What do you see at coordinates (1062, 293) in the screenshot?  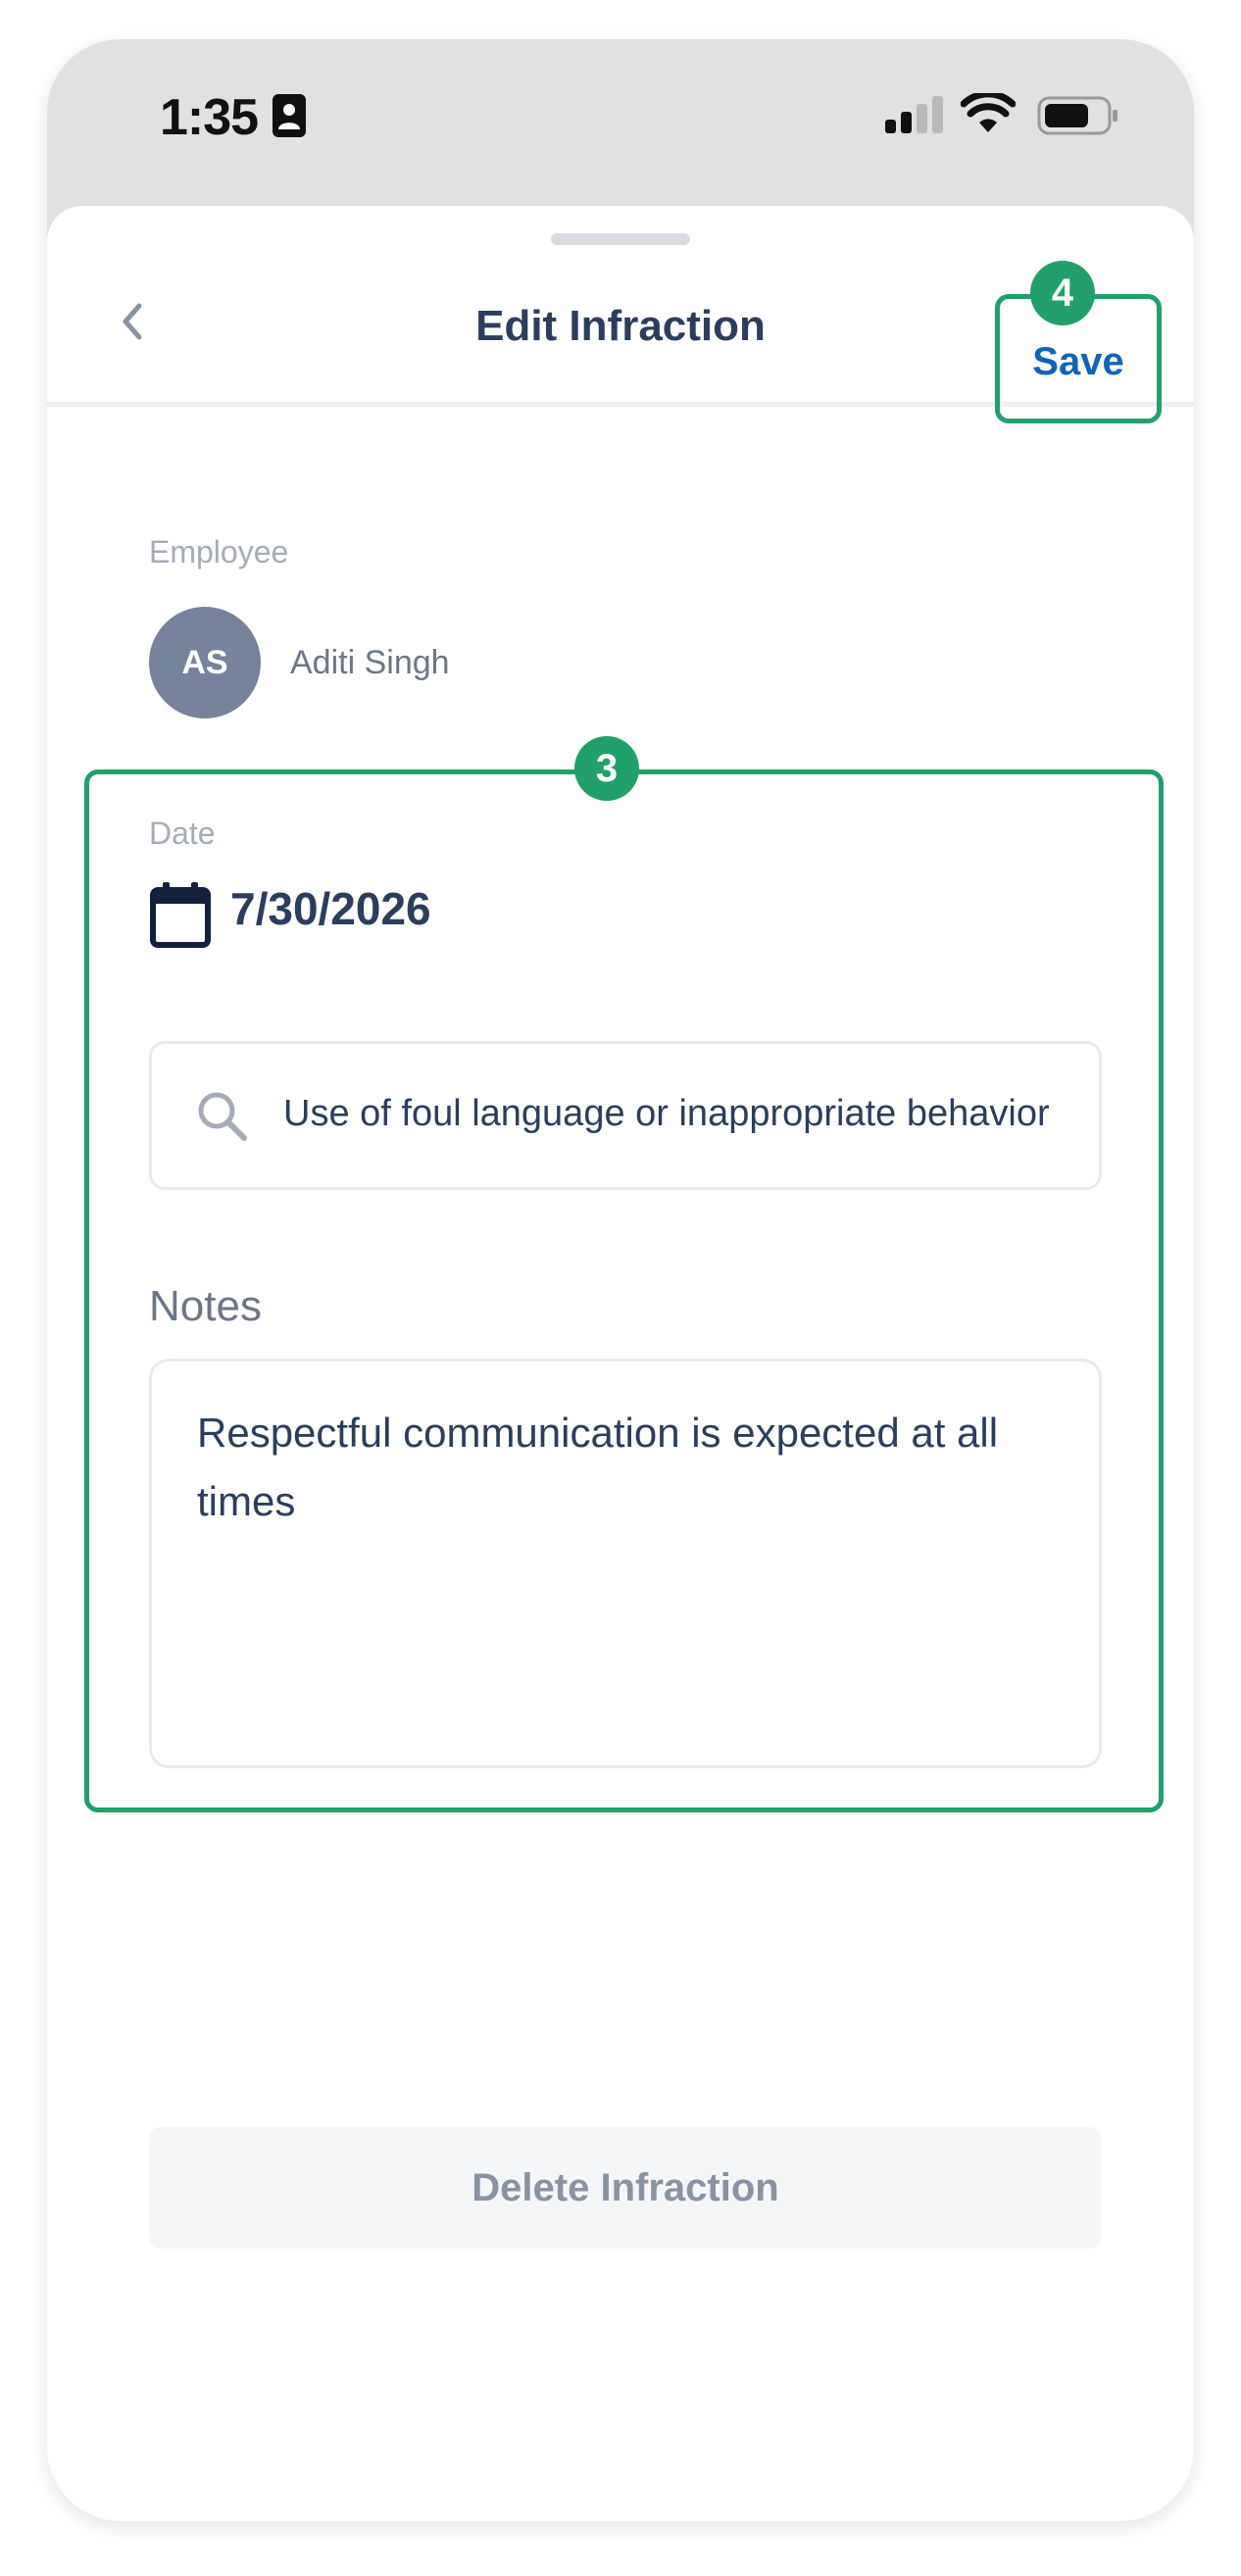 I see `step-4-badge: 4` at bounding box center [1062, 293].